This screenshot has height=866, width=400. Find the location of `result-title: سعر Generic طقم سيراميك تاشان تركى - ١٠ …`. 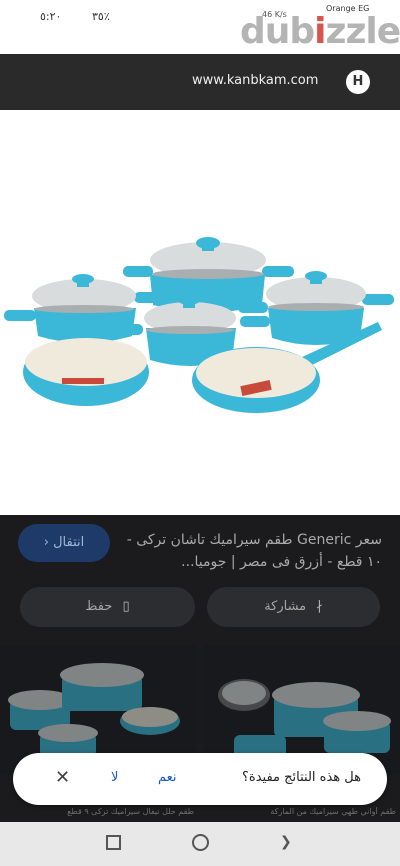

result-title: سعر Generic طقم سيراميك تاشان تركى - ١٠ … is located at coordinates (252, 551).